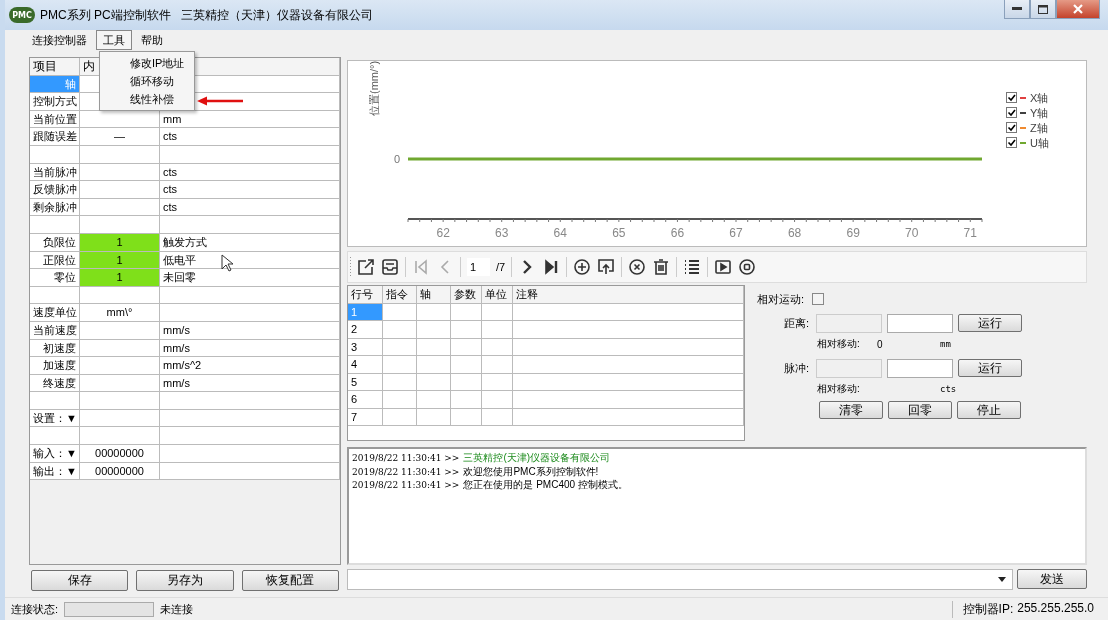 The image size is (1108, 620). I want to click on table-cell: 零位, so click(55, 278).